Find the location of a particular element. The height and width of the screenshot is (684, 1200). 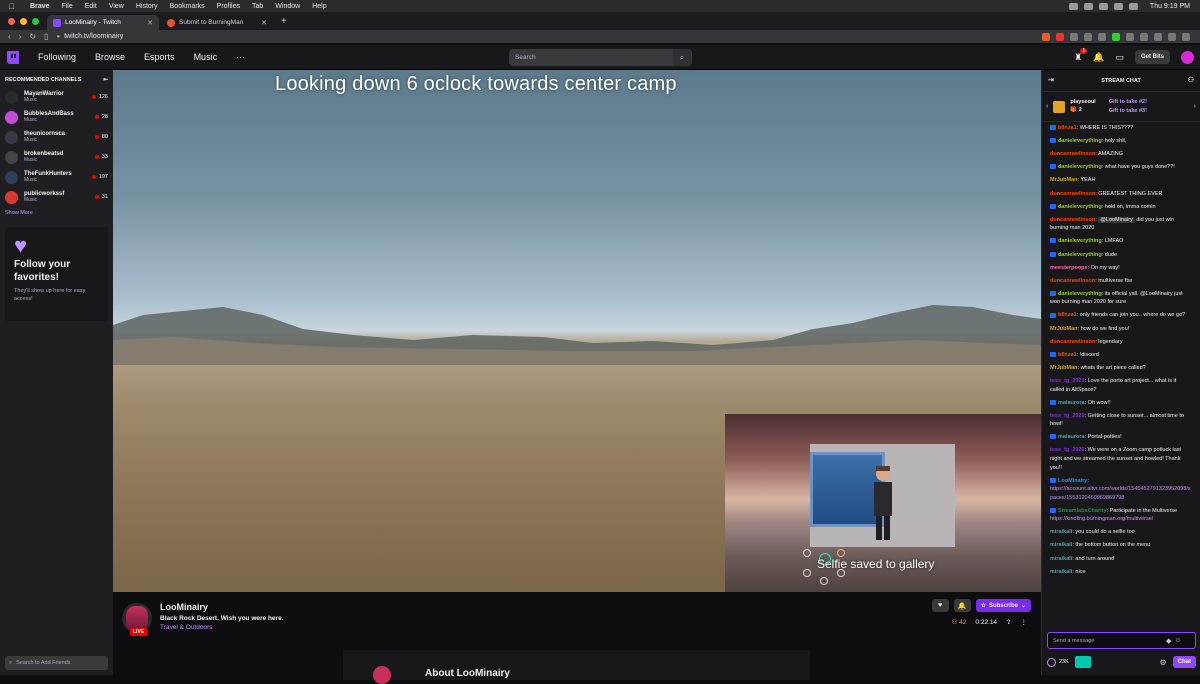

menu-profiles: Profiles is located at coordinates (228, 6).